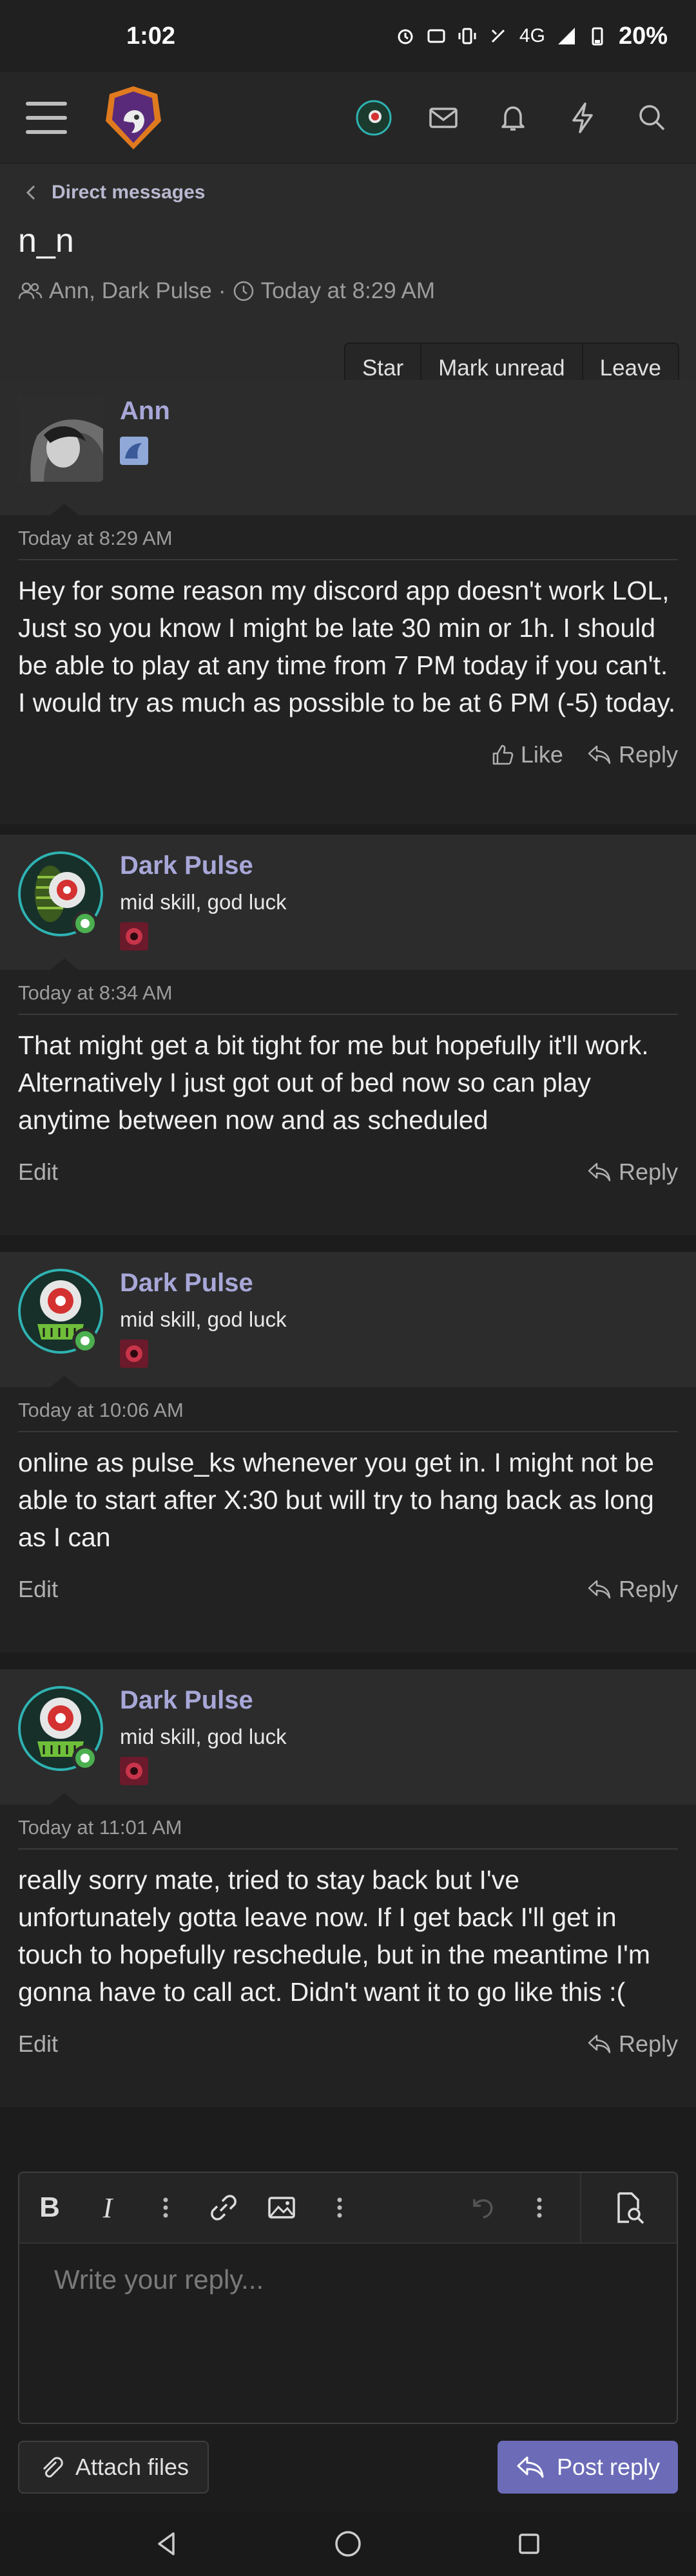 The width and height of the screenshot is (696, 2576). Describe the element at coordinates (151, 36) in the screenshot. I see `status-time: 1:02` at that location.